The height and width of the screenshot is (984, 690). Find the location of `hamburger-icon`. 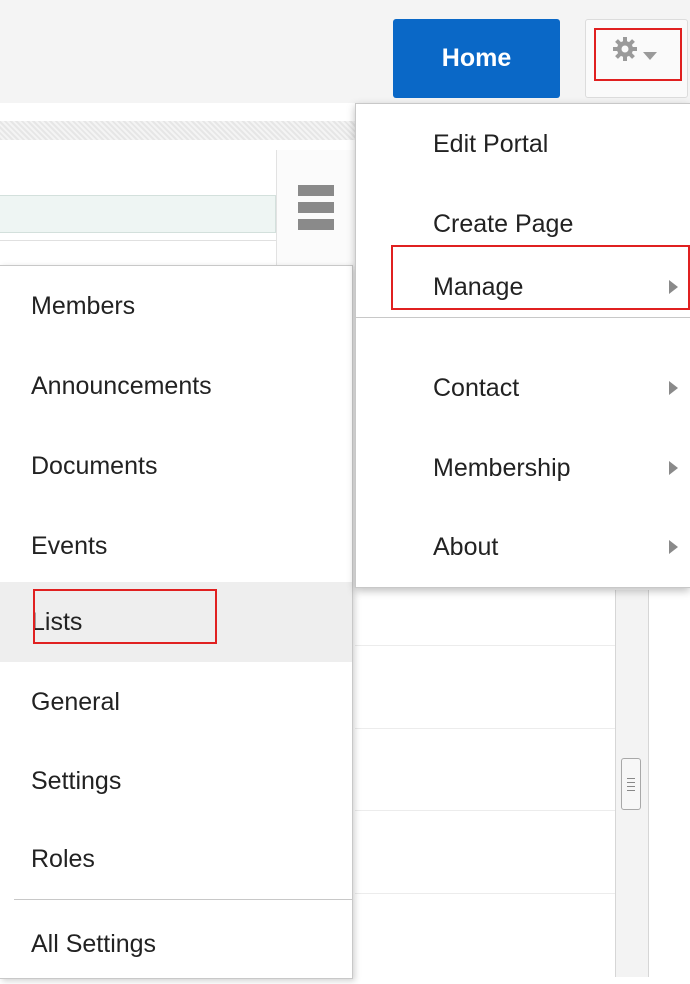

hamburger-icon is located at coordinates (316, 209).